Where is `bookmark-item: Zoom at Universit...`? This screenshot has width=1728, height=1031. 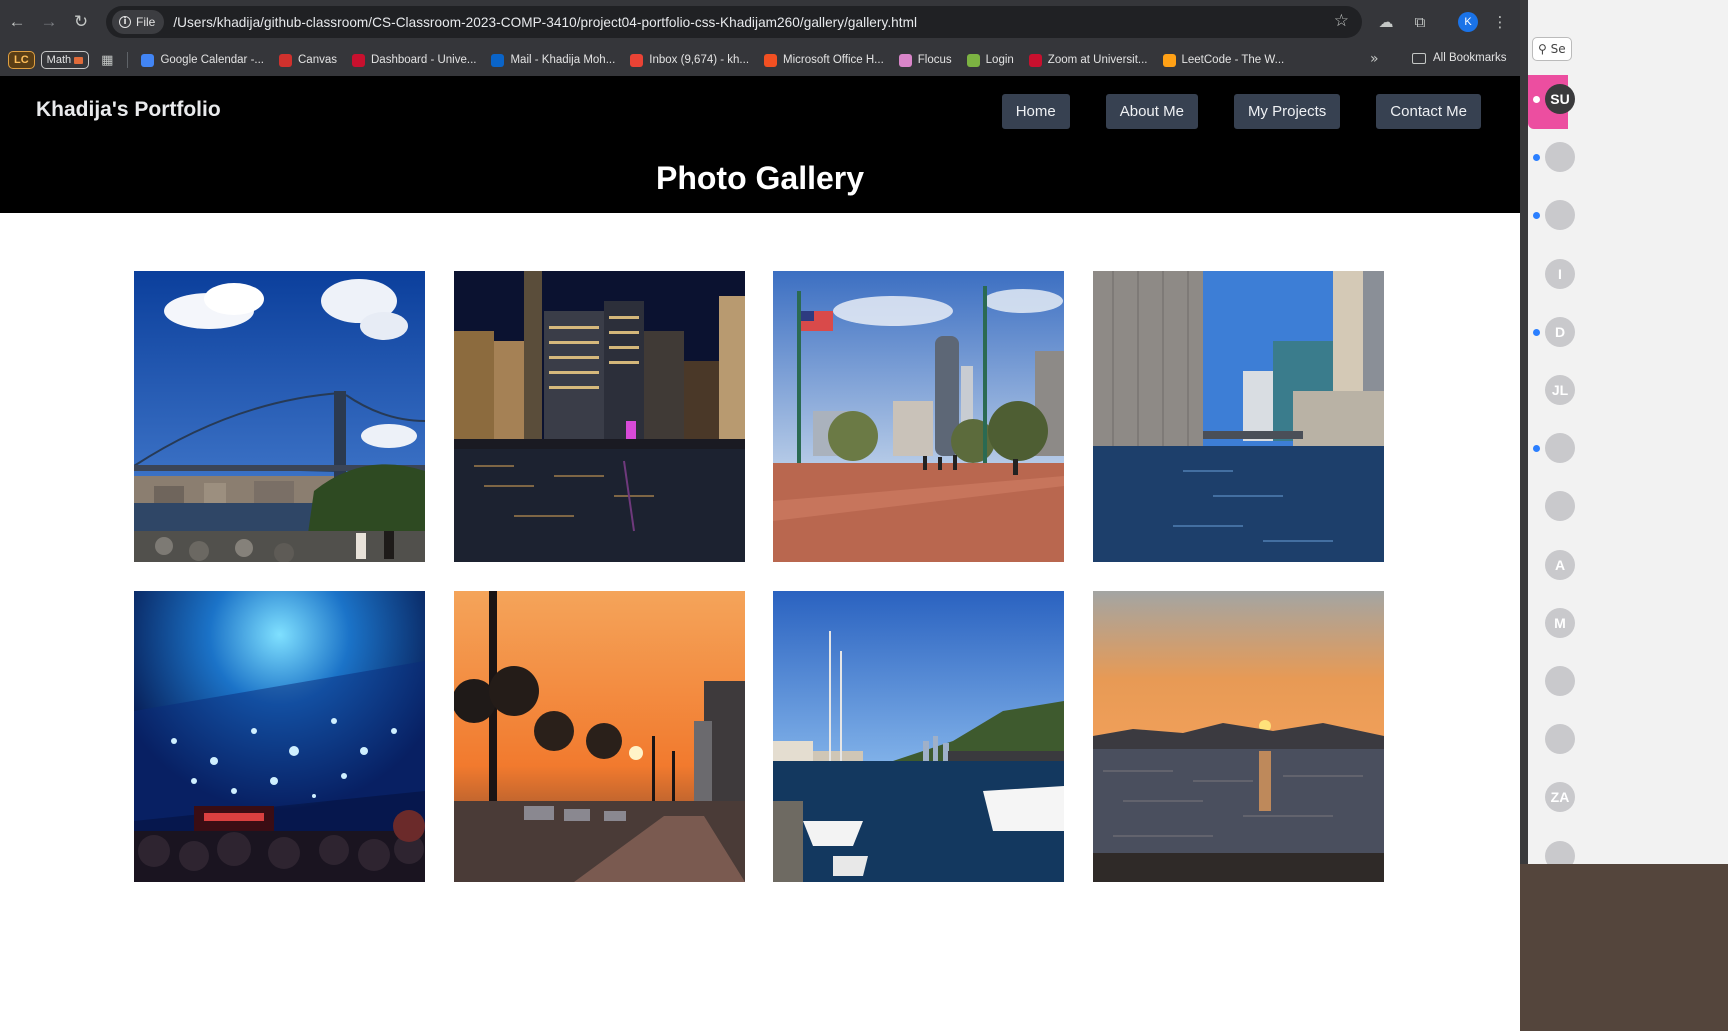 bookmark-item: Zoom at Universit... is located at coordinates (1088, 60).